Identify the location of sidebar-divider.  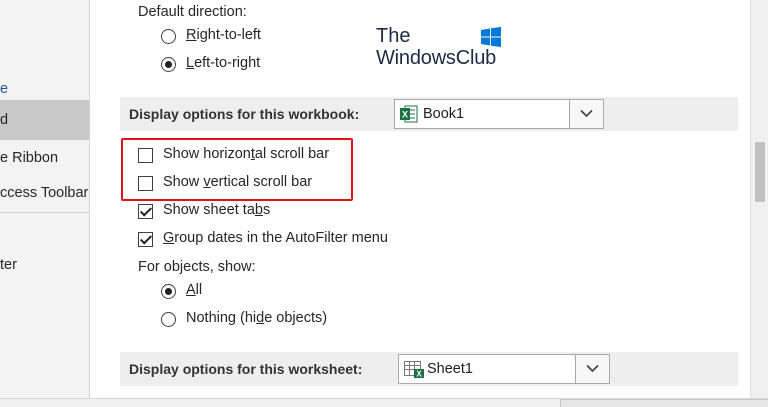
(44, 212).